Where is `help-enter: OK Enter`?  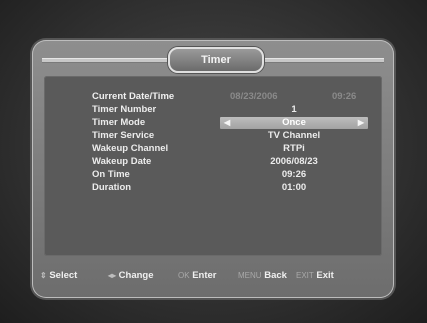 help-enter: OK Enter is located at coordinates (197, 276).